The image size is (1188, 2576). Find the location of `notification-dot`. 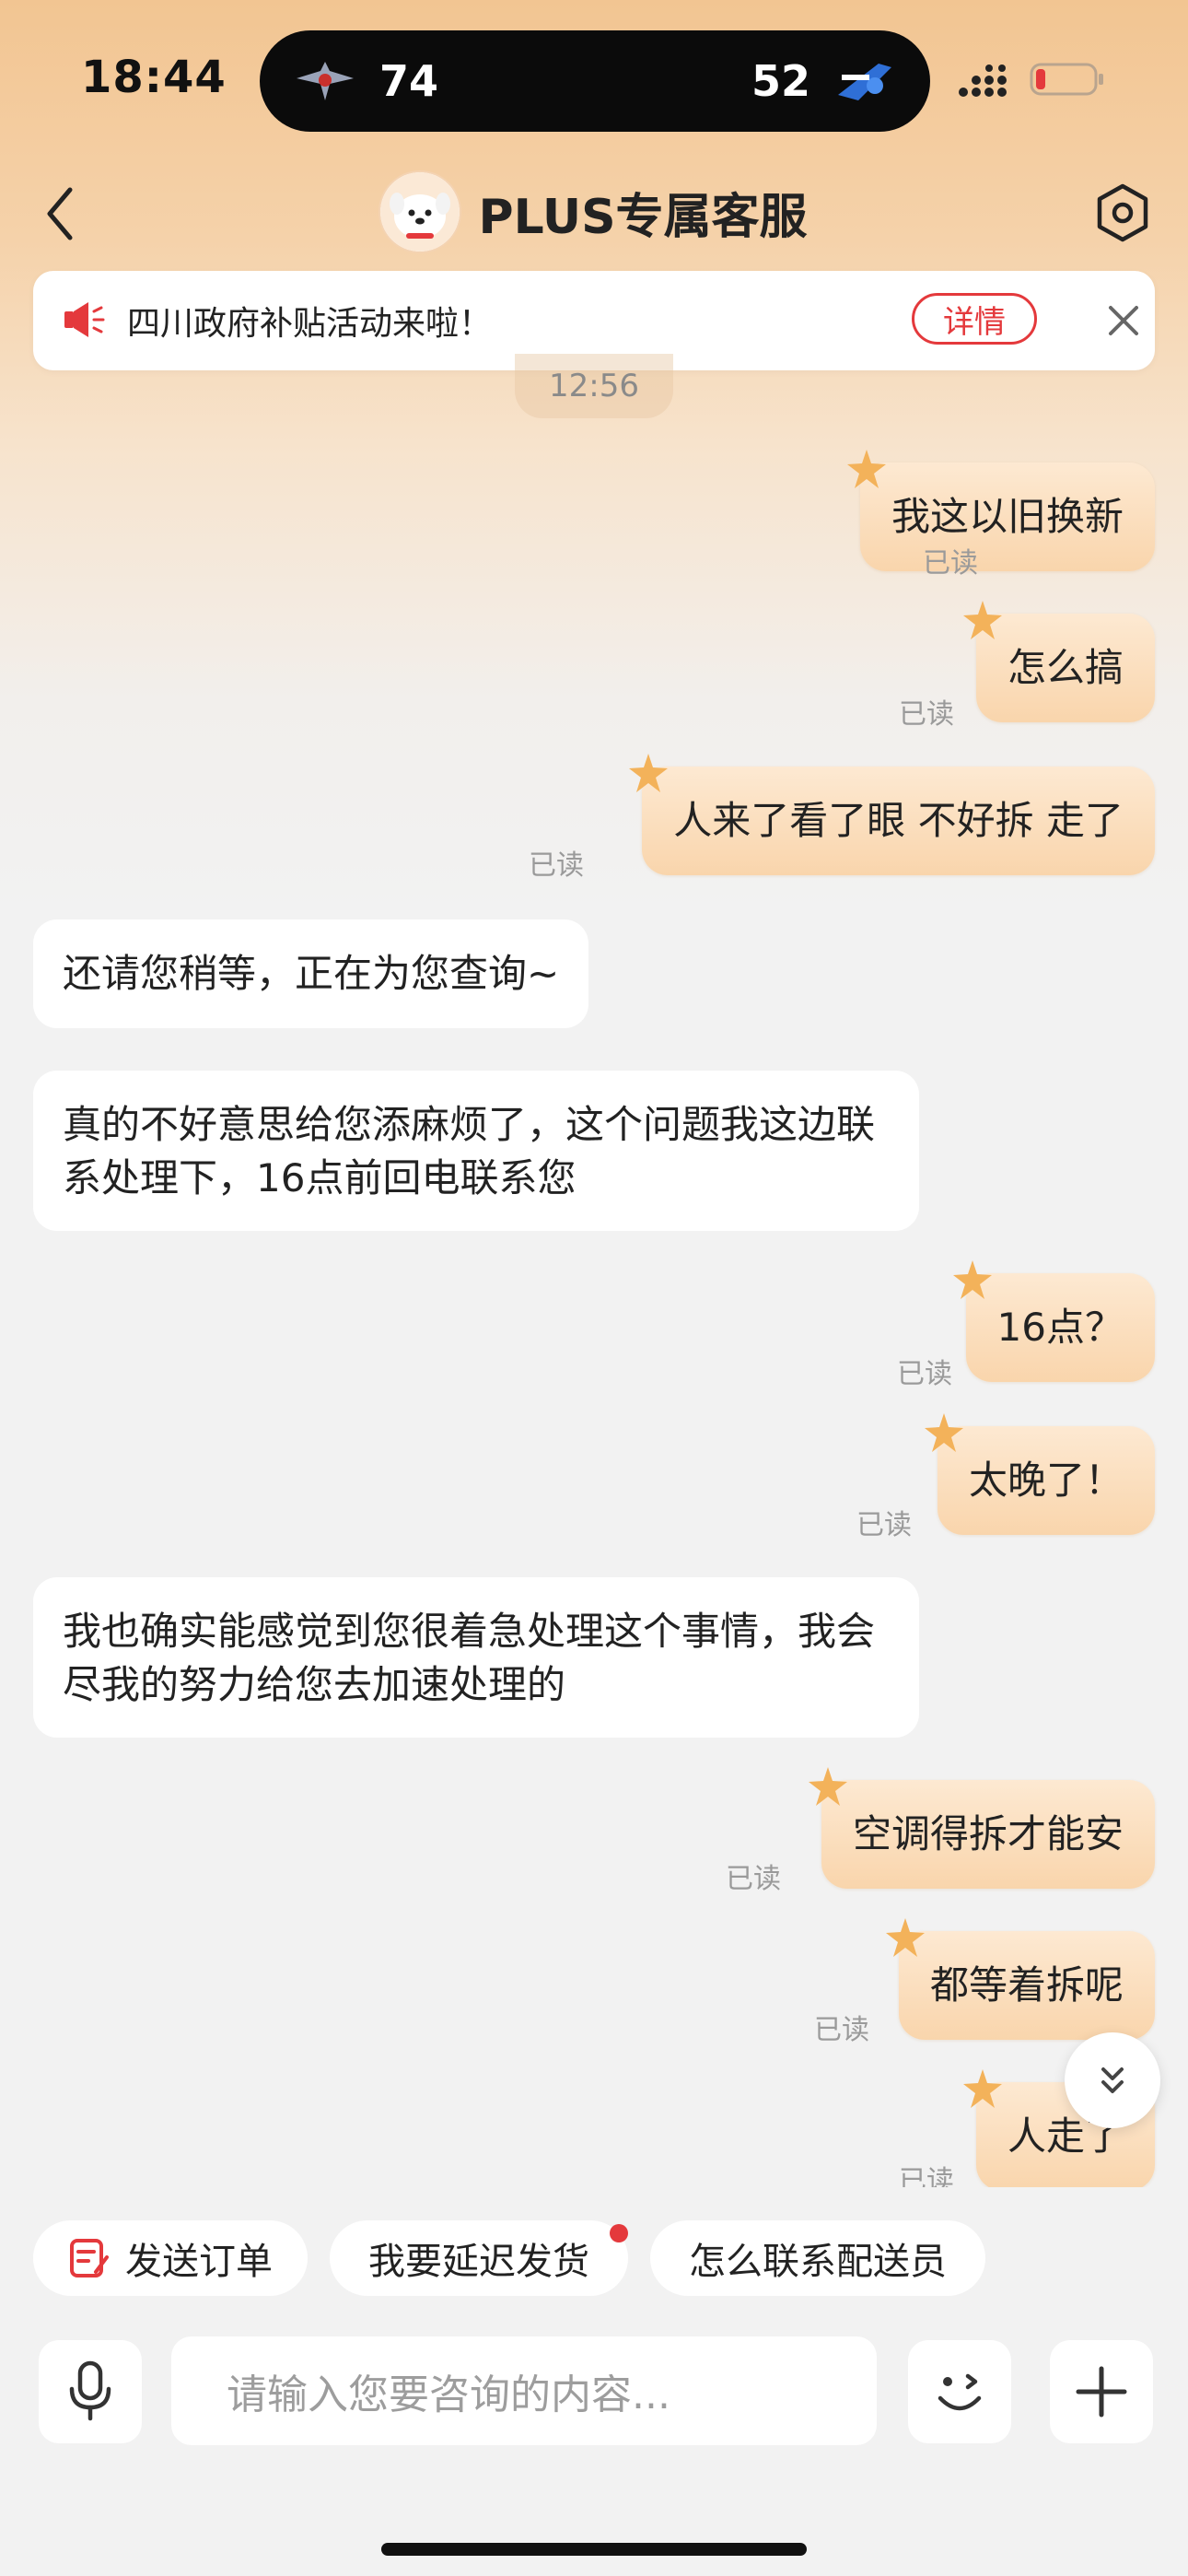

notification-dot is located at coordinates (619, 2233).